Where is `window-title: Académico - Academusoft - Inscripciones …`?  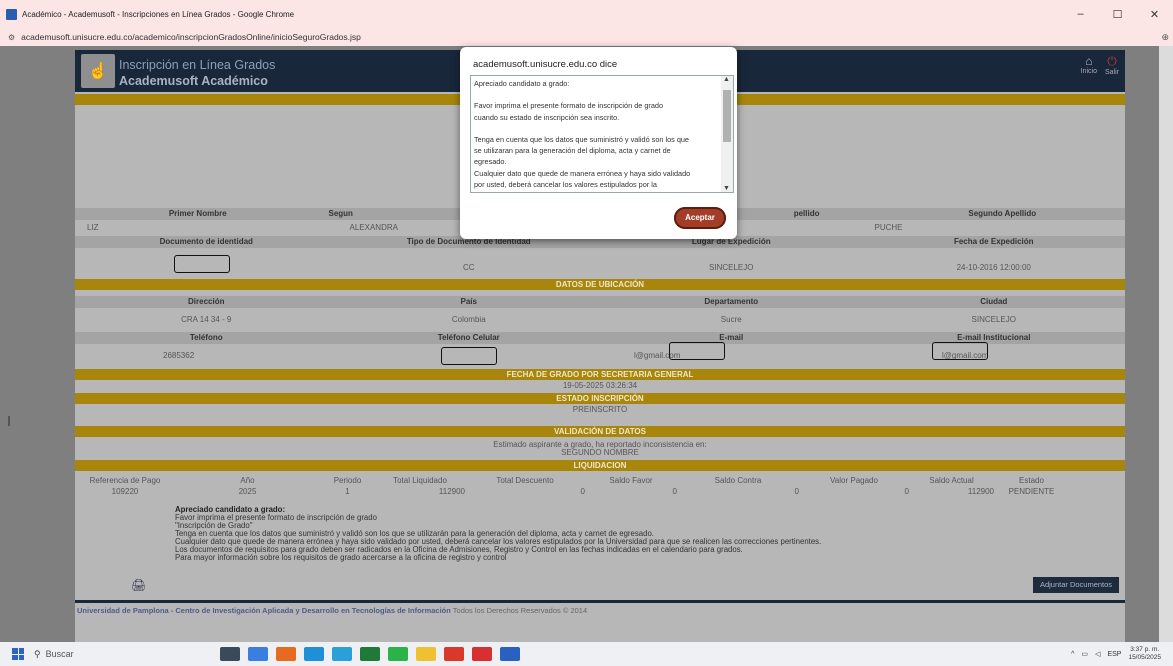
window-title: Académico - Academusoft - Inscripciones … is located at coordinates (158, 14).